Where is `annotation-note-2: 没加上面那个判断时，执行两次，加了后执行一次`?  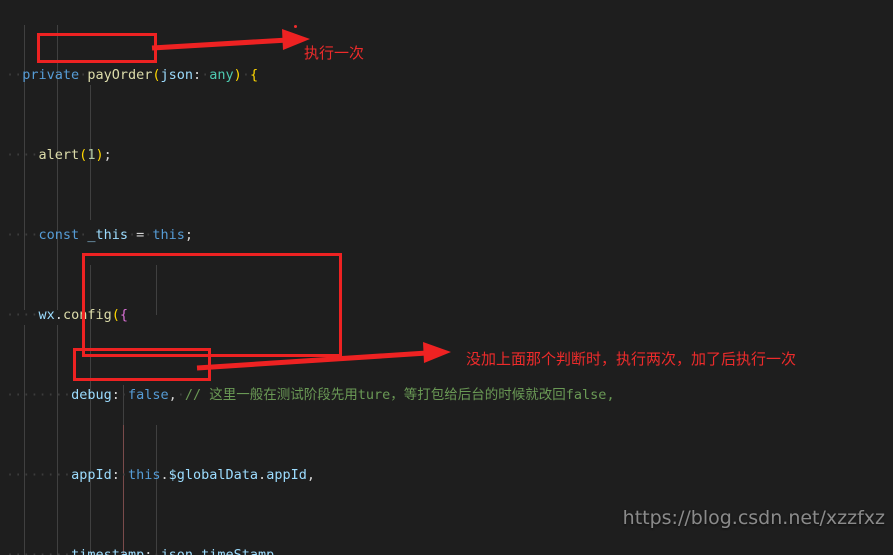 annotation-note-2: 没加上面那个判断时，执行两次，加了后执行一次 is located at coordinates (631, 359).